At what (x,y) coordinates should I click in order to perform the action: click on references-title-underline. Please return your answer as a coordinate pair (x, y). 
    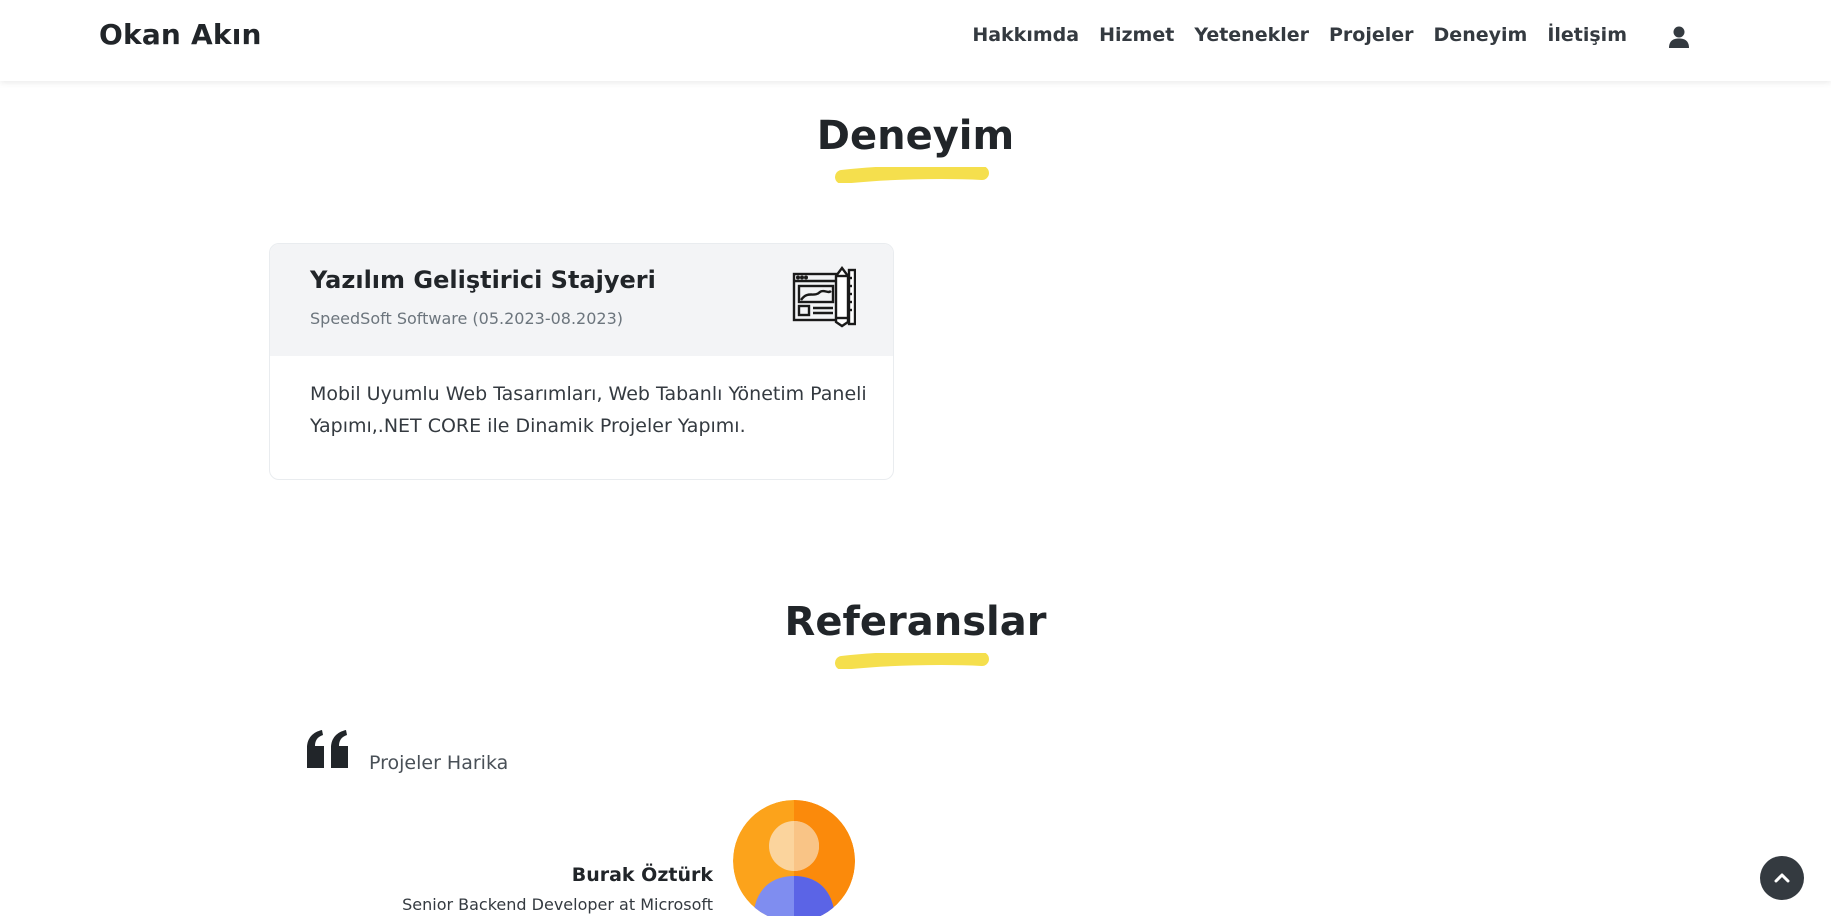
    Looking at the image, I should click on (912, 661).